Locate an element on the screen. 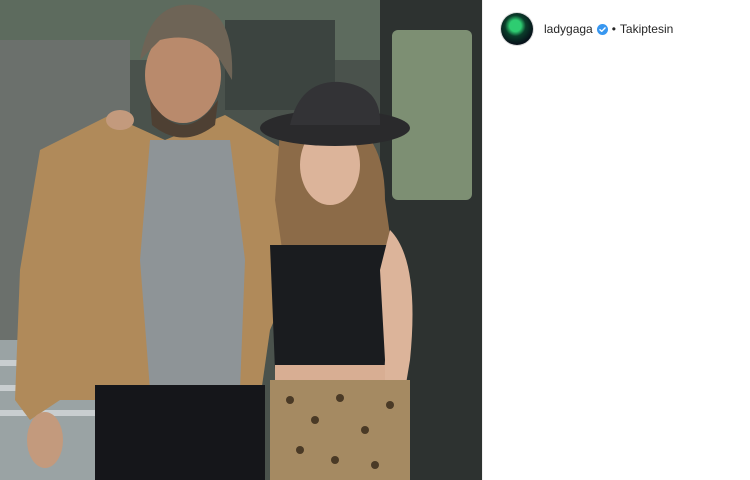 The height and width of the screenshot is (480, 750). post-header: ladygaga • Takiptesin is located at coordinates (616, 29).